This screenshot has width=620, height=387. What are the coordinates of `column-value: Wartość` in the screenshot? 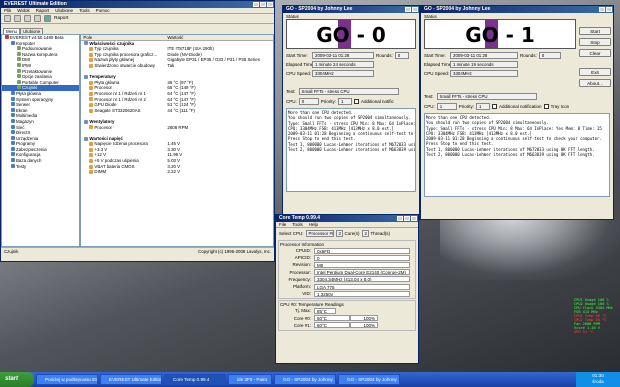 It's located at (175, 37).